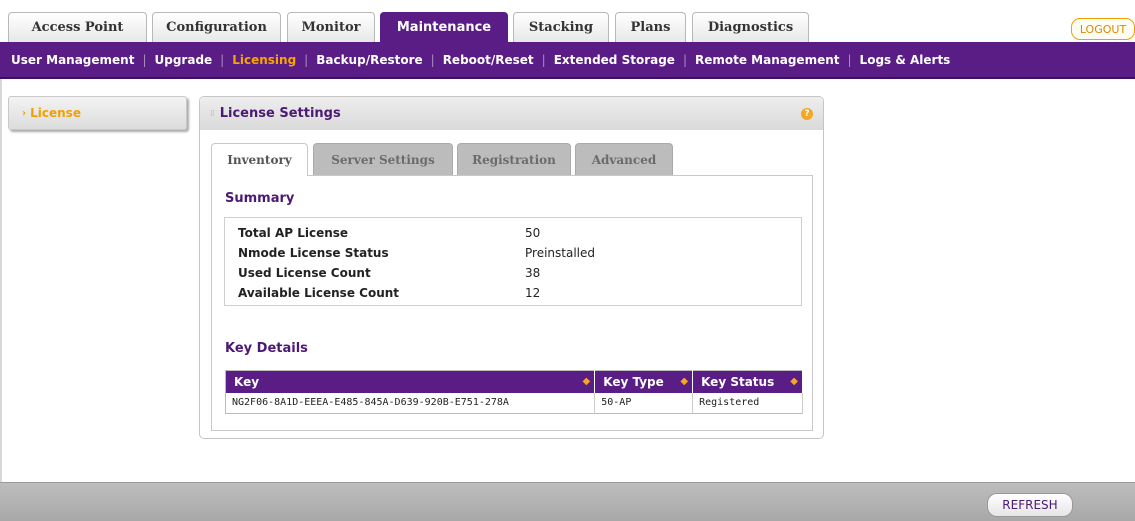  Describe the element at coordinates (738, 381) in the screenshot. I see `column-header-label: Key Status` at that location.